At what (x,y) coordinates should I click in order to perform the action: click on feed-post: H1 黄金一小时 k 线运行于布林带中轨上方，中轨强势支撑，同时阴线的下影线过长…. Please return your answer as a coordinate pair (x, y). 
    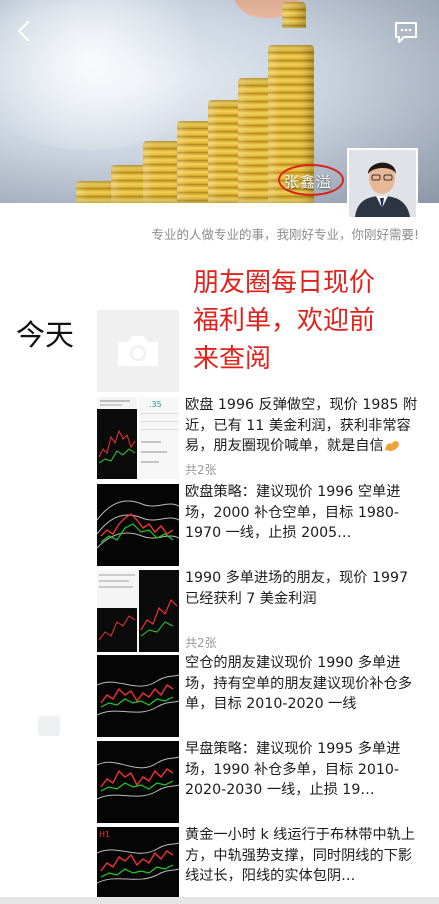
    Looking at the image, I should click on (262, 862).